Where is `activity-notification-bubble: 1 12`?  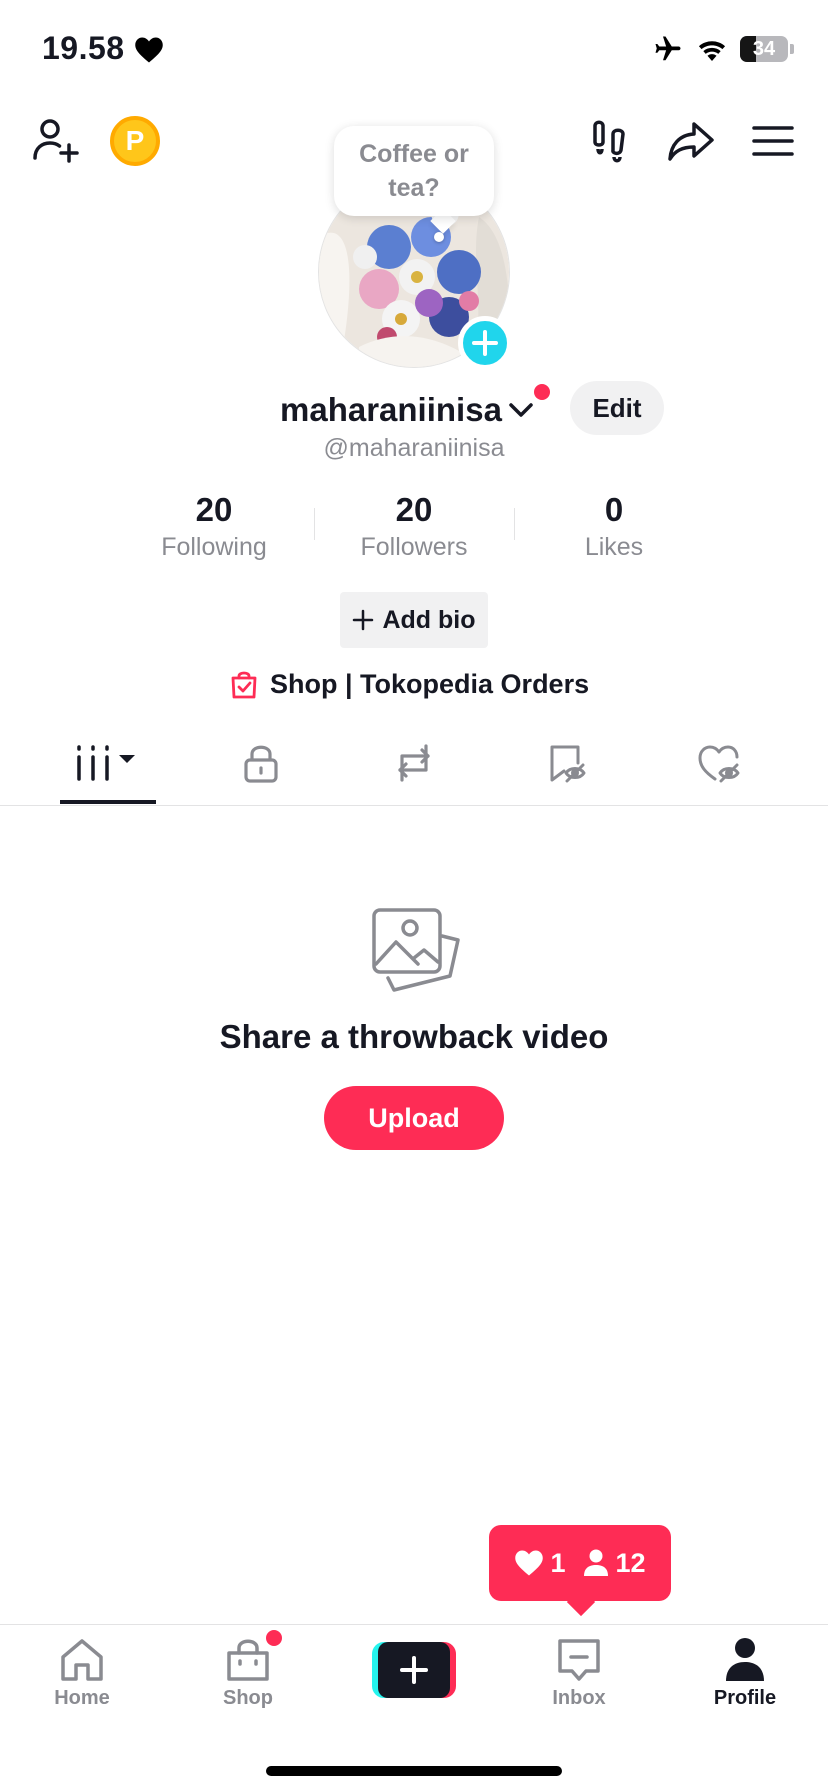
activity-notification-bubble: 1 12 is located at coordinates (580, 1563).